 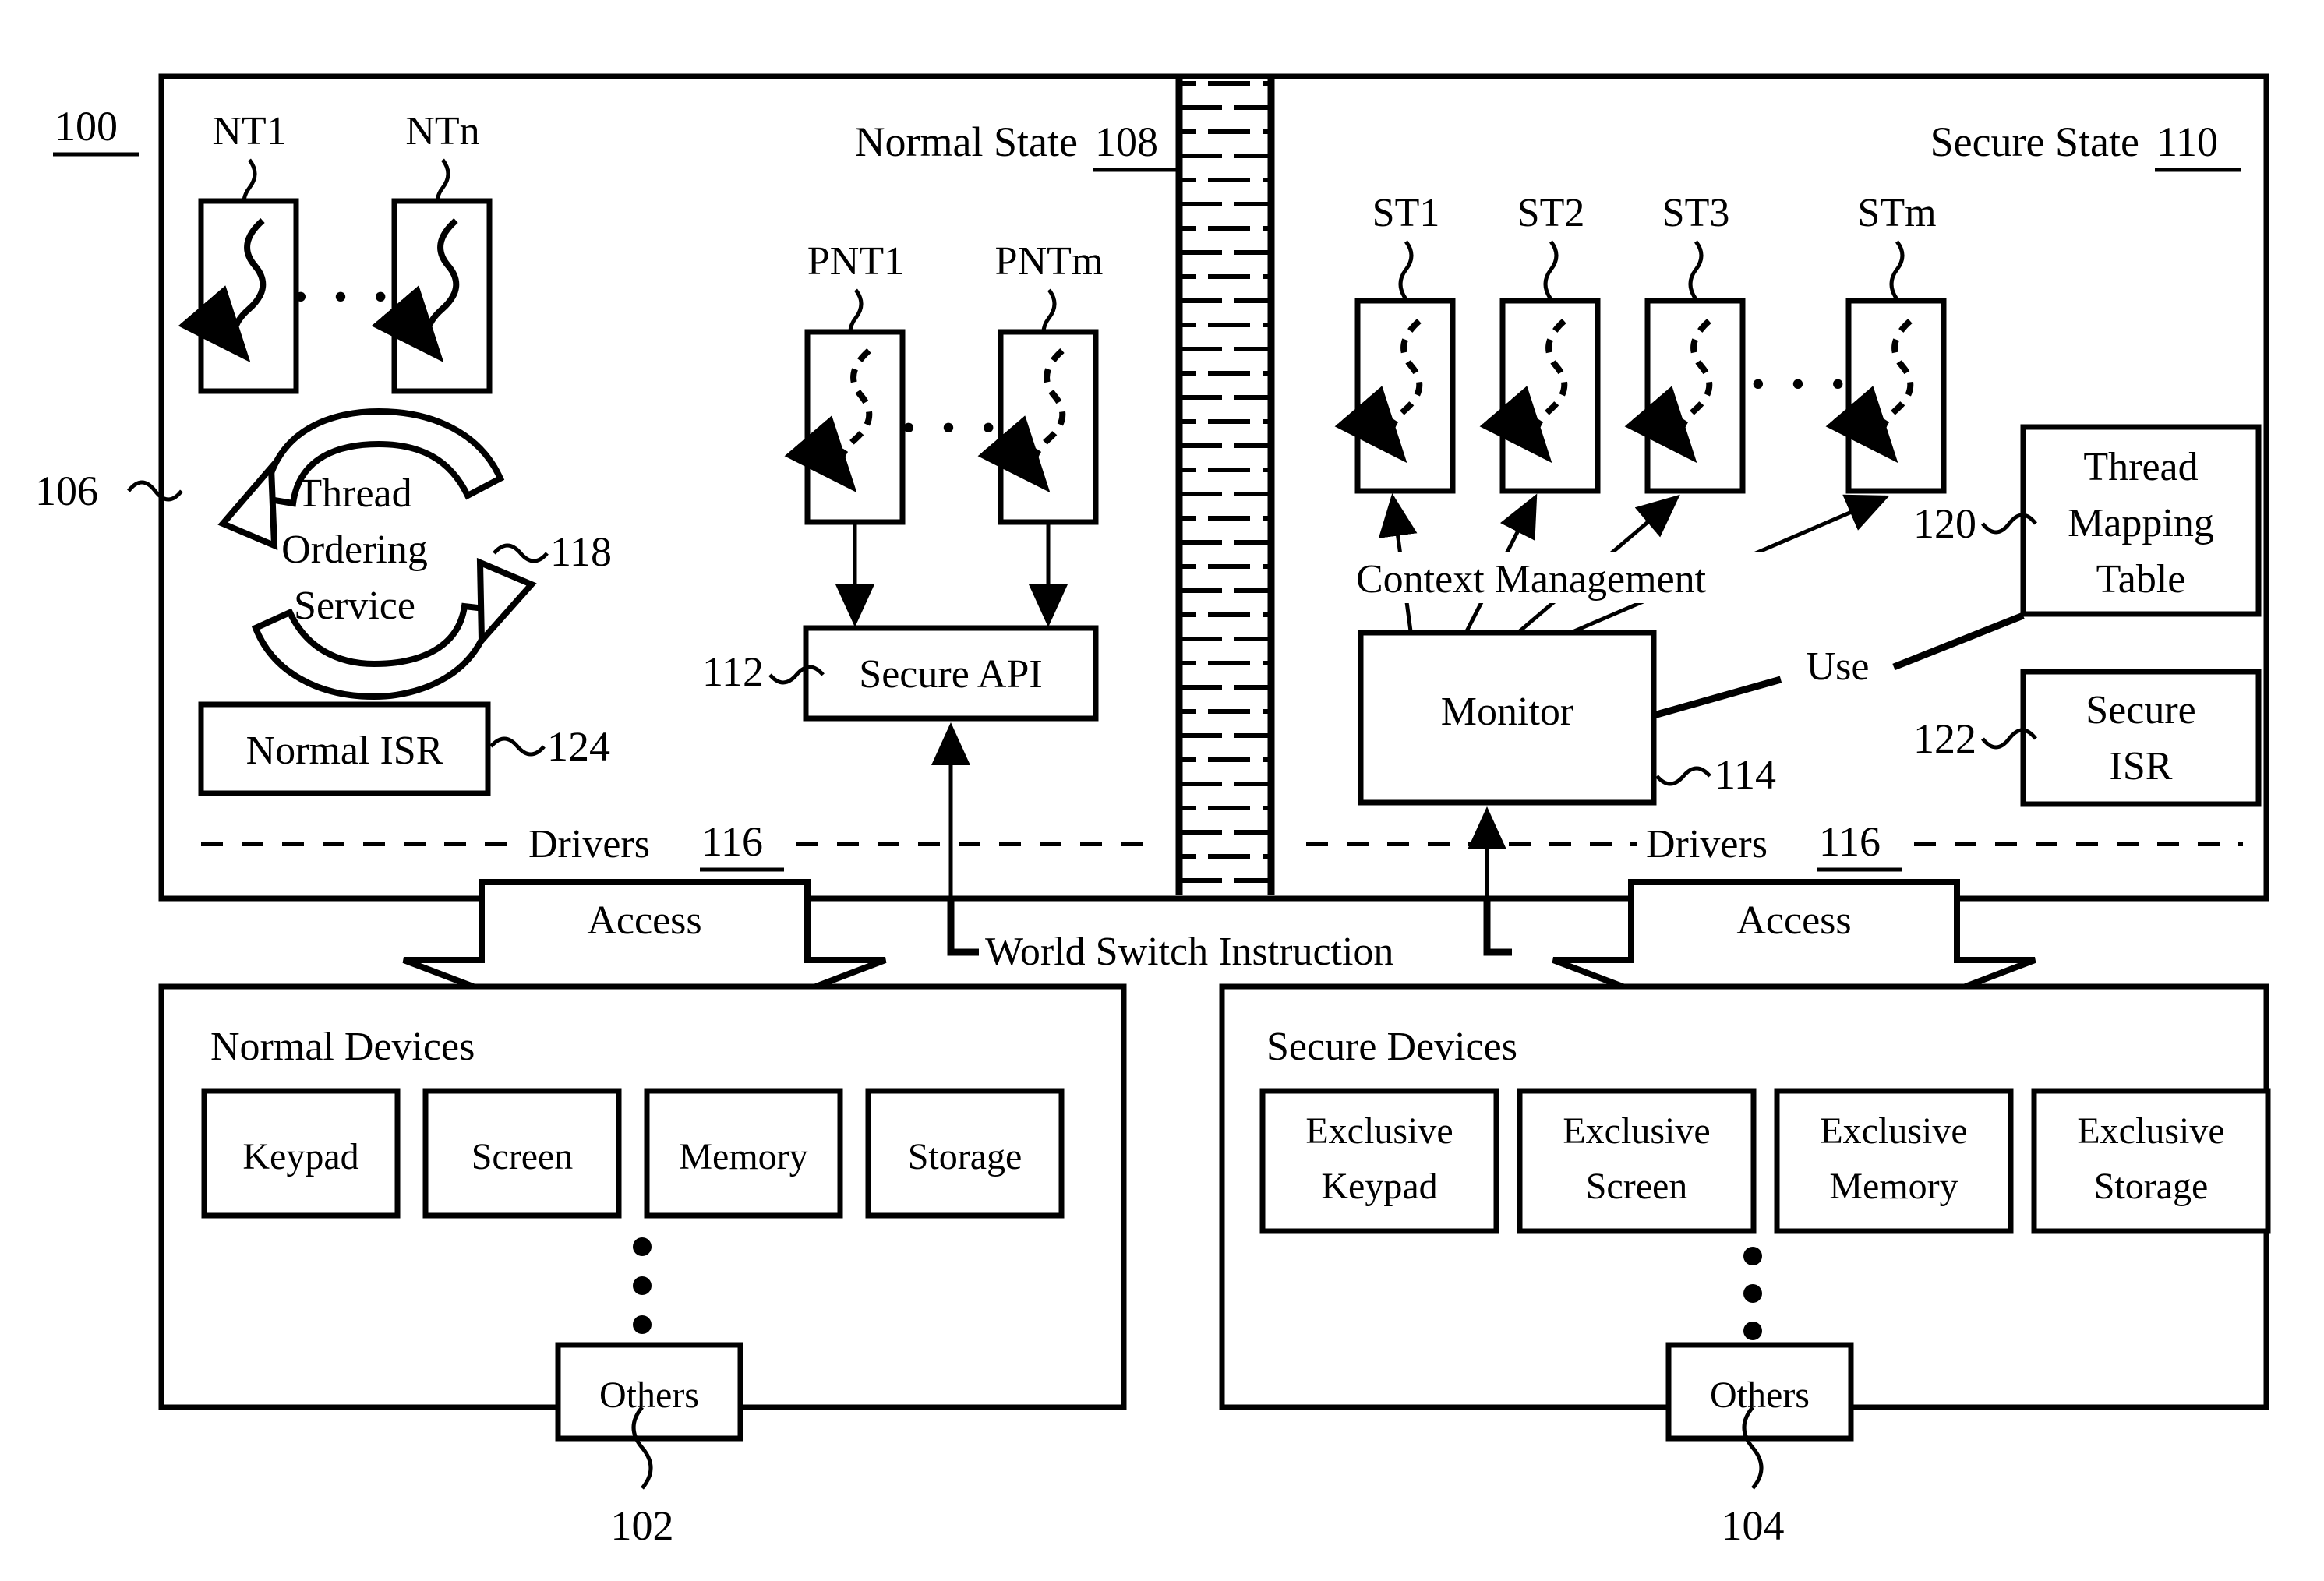 What do you see at coordinates (1753, 1525) in the screenshot?
I see `ref-104-text: 104` at bounding box center [1753, 1525].